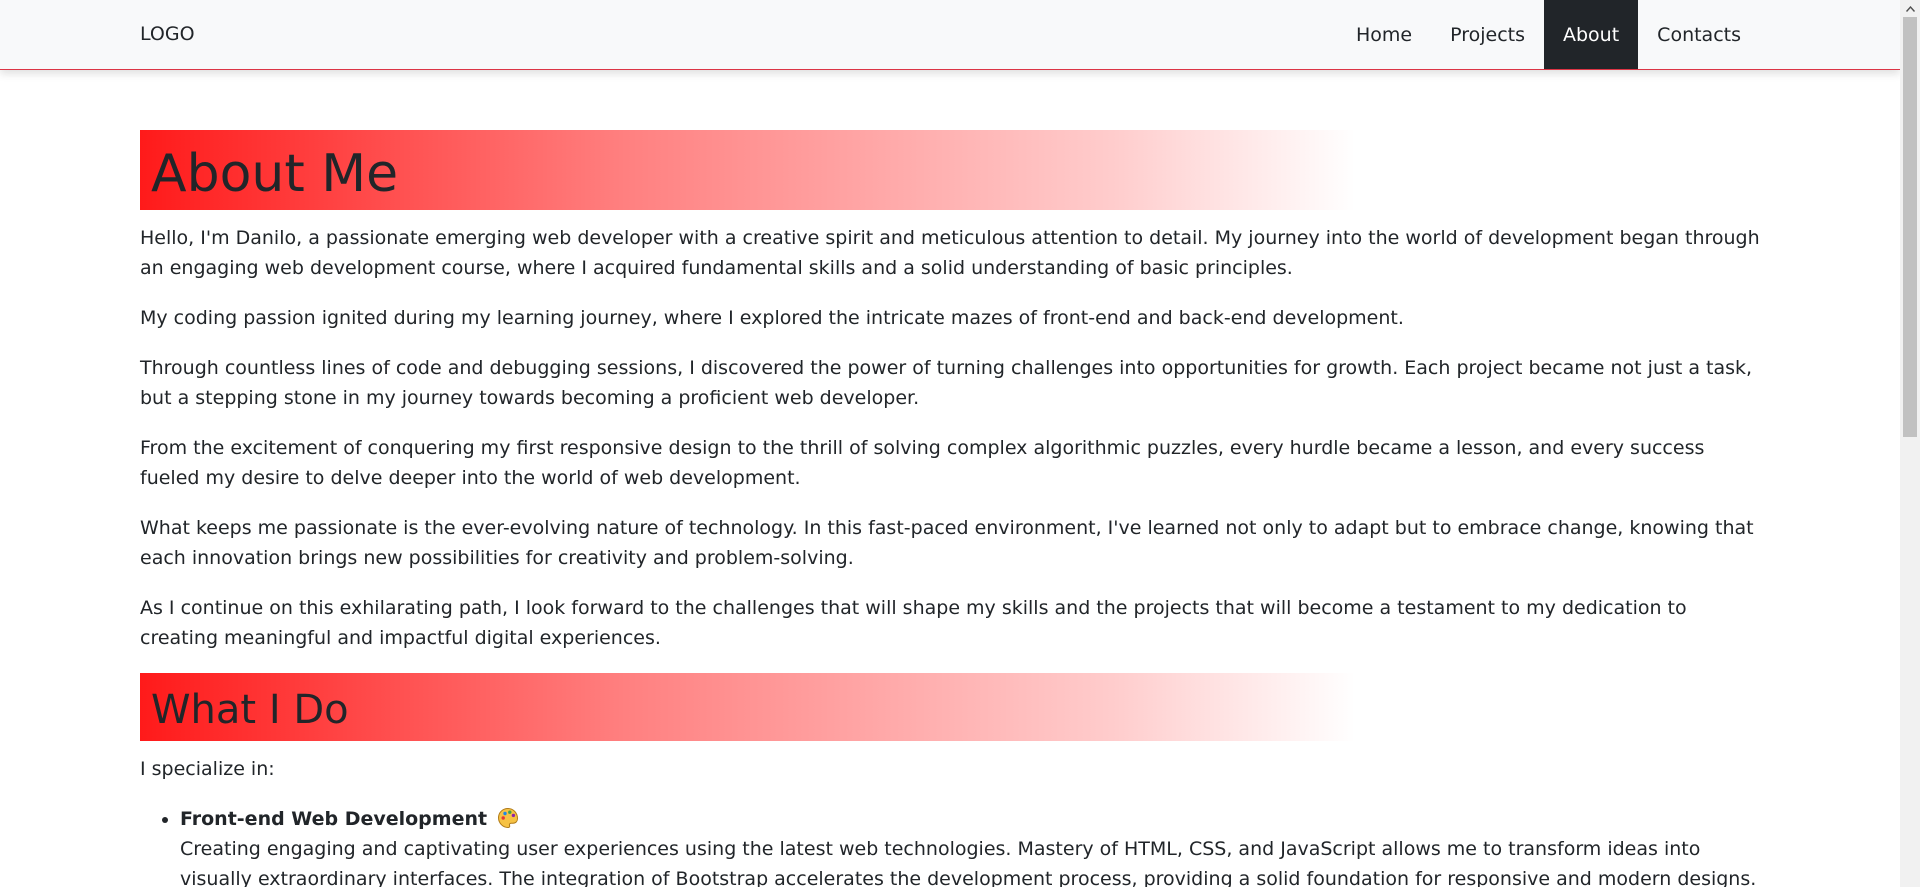  What do you see at coordinates (207, 769) in the screenshot?
I see `specialize-intro: I specialize in:` at bounding box center [207, 769].